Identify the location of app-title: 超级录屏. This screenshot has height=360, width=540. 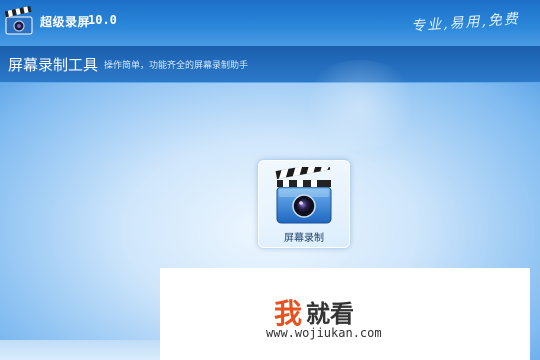
(65, 22).